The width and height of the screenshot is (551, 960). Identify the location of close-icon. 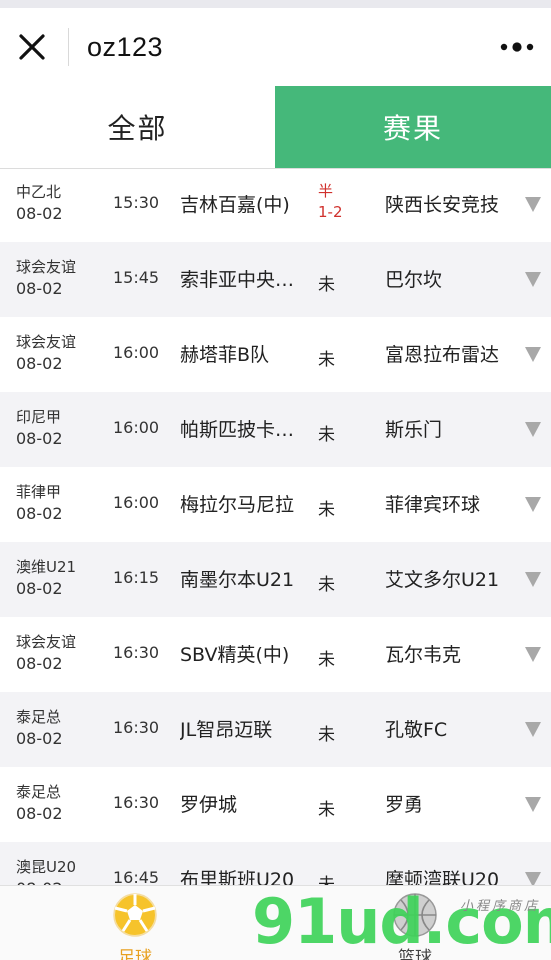
(32, 47).